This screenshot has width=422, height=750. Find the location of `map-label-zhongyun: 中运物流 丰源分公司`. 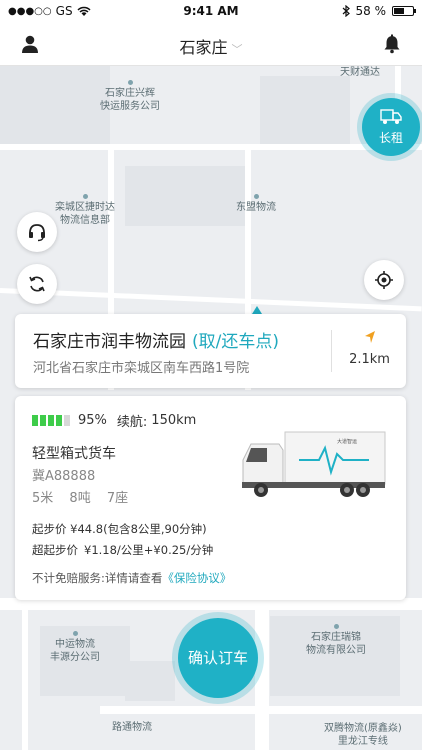

map-label-zhongyun: 中运物流 丰源分公司 is located at coordinates (75, 647).